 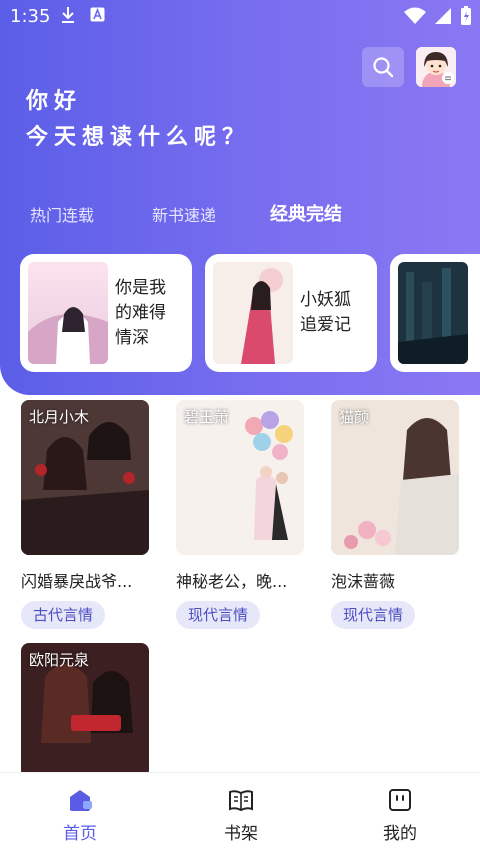 I want to click on wifi-icon, so click(x=415, y=15).